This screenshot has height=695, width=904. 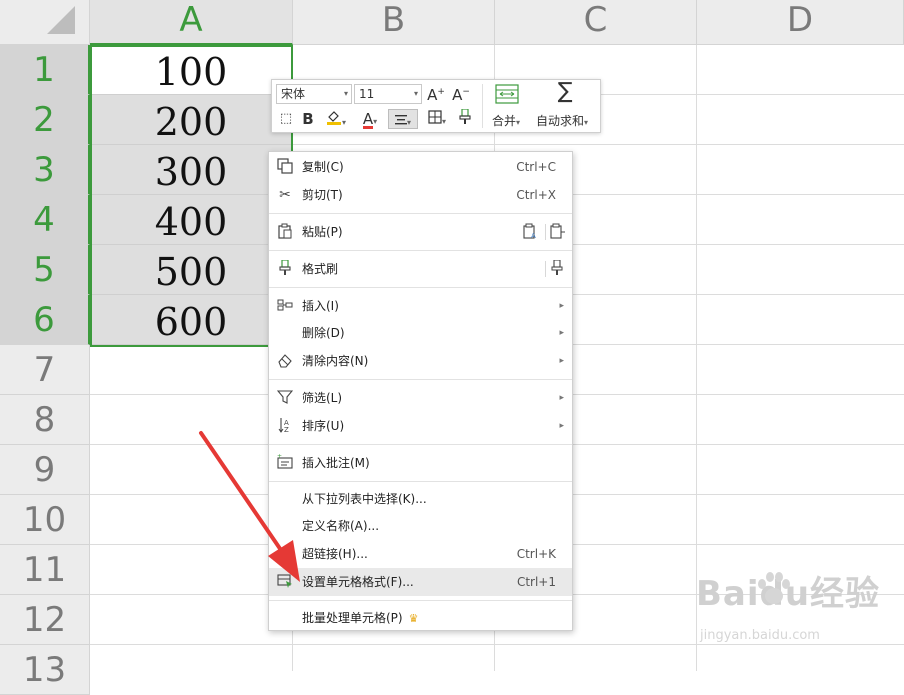 I want to click on baidu-watermark: Baidu经验 jingyan.baidu.com, so click(x=788, y=604).